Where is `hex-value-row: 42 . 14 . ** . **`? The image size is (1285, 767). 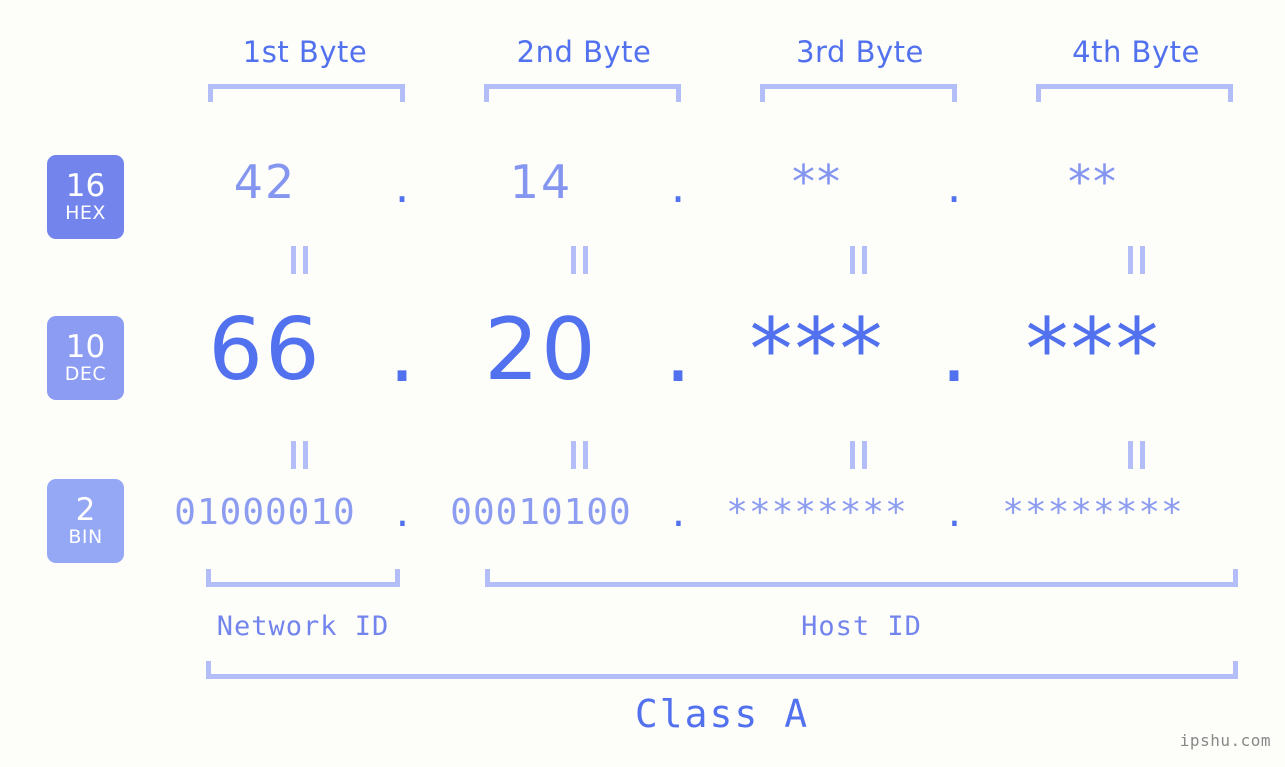 hex-value-row: 42 . 14 . ** . ** is located at coordinates (705, 190).